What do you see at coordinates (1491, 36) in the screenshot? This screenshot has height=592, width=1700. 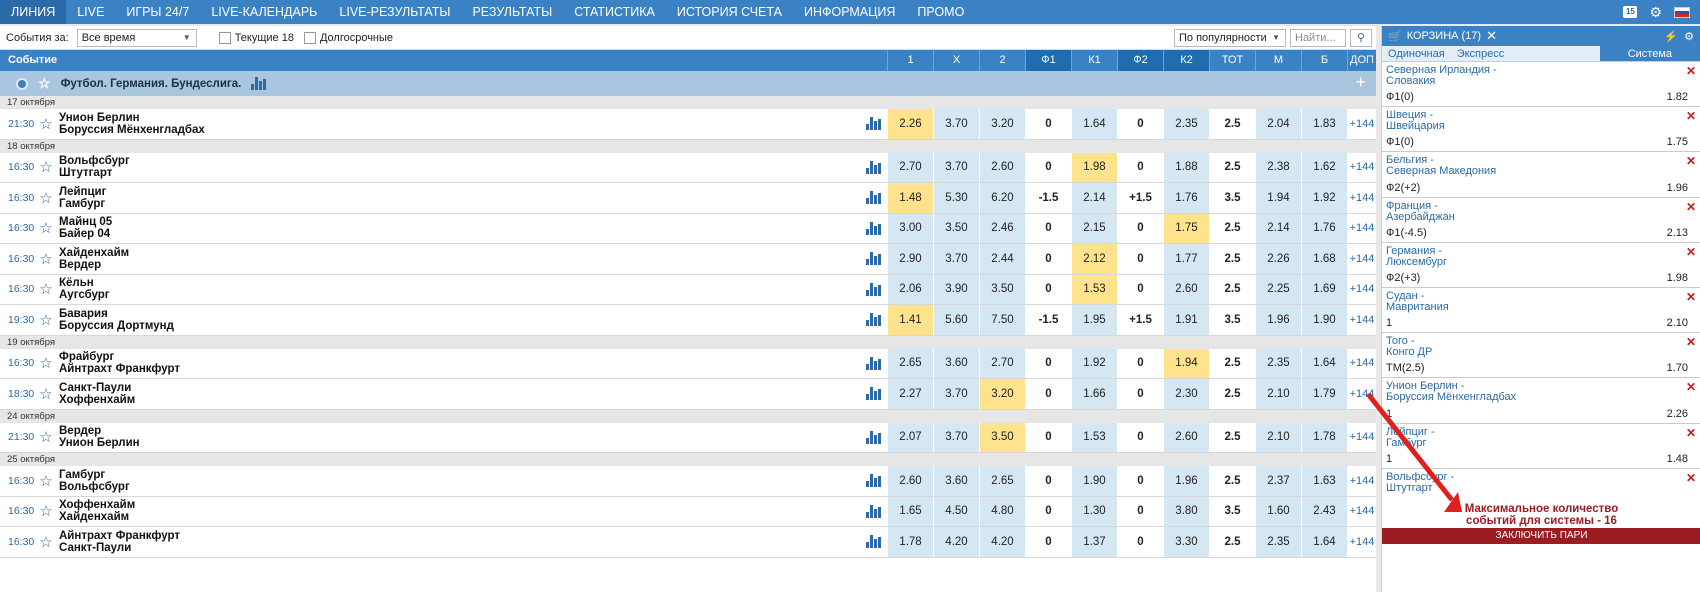 I see `close-icon: ✕` at bounding box center [1491, 36].